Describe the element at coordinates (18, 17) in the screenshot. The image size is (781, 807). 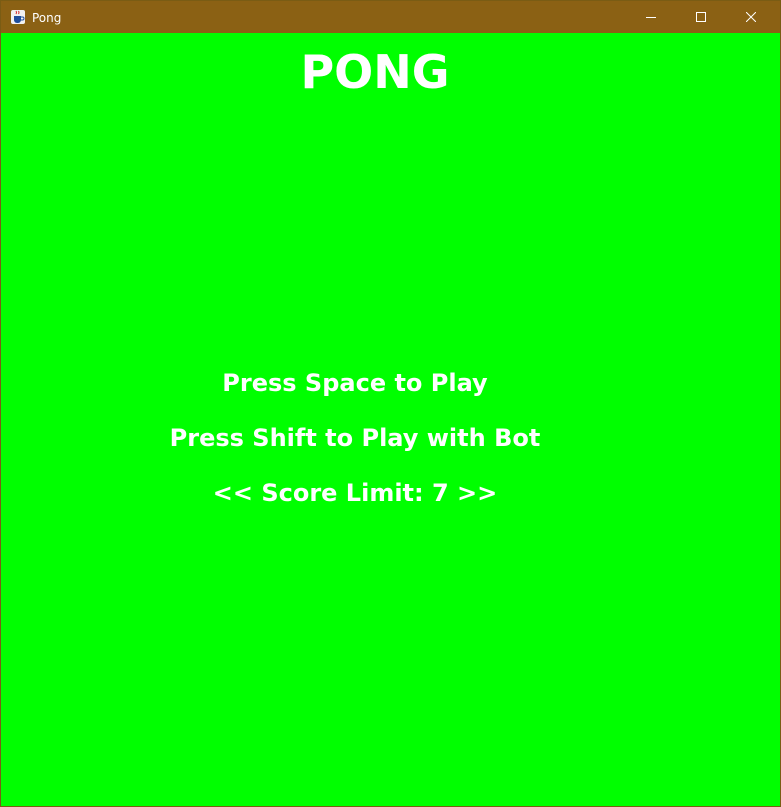
I see `java-coffee-icon` at that location.